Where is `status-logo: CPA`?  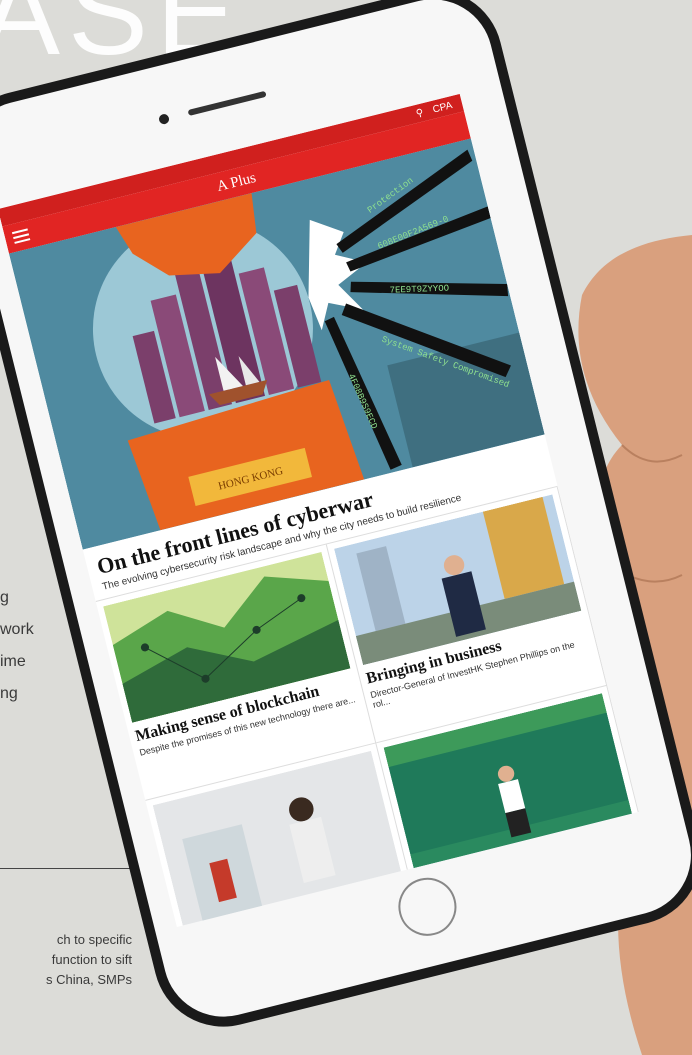 status-logo: CPA is located at coordinates (442, 107).